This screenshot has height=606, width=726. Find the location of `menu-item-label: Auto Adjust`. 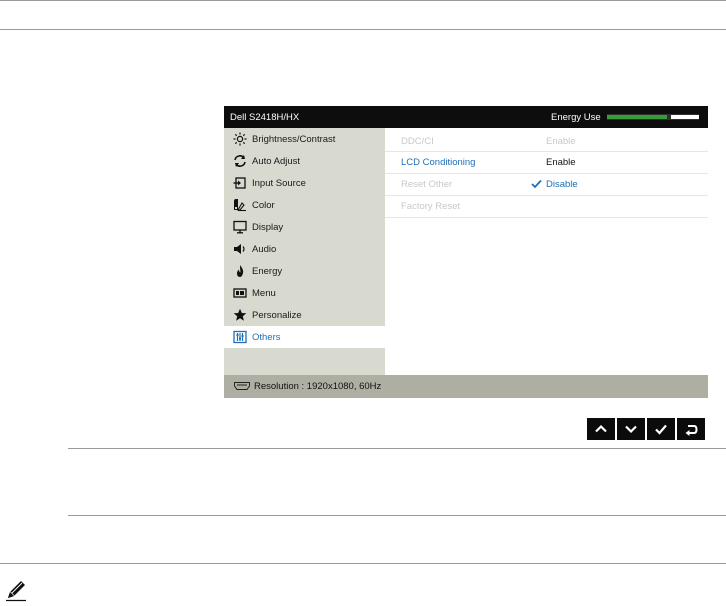

menu-item-label: Auto Adjust is located at coordinates (276, 161).